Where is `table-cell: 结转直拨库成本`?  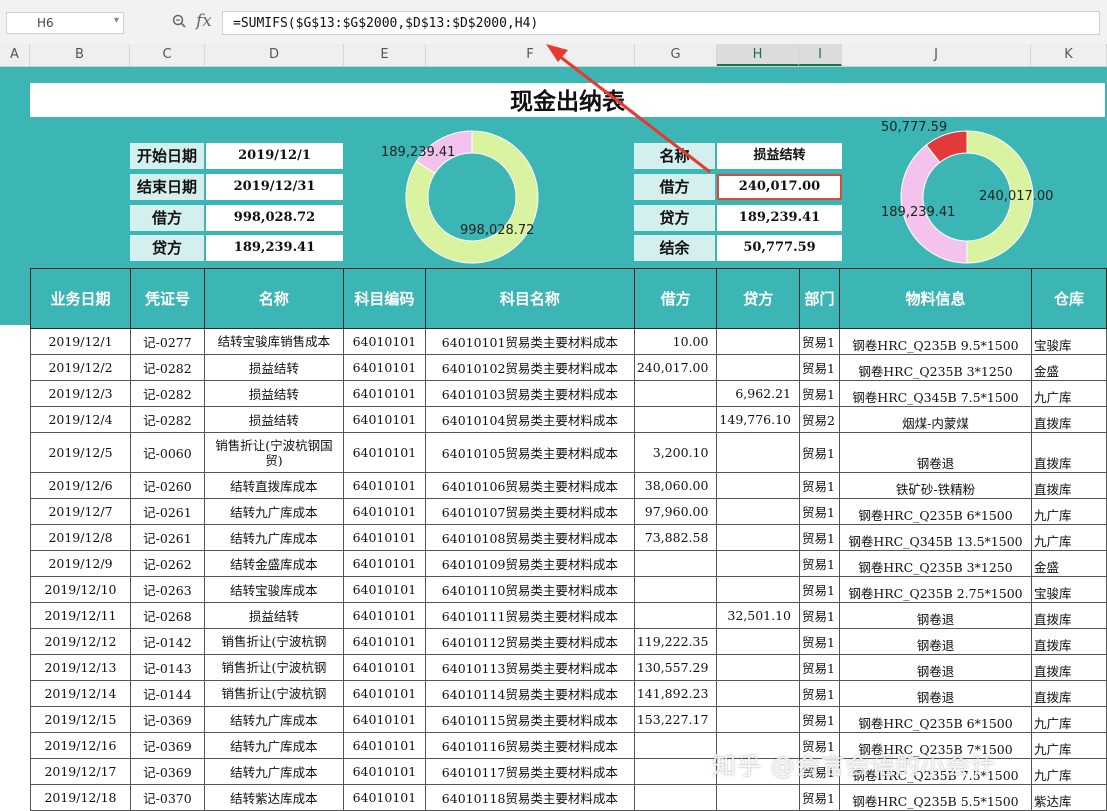
table-cell: 结转直拨库成本 is located at coordinates (273, 485).